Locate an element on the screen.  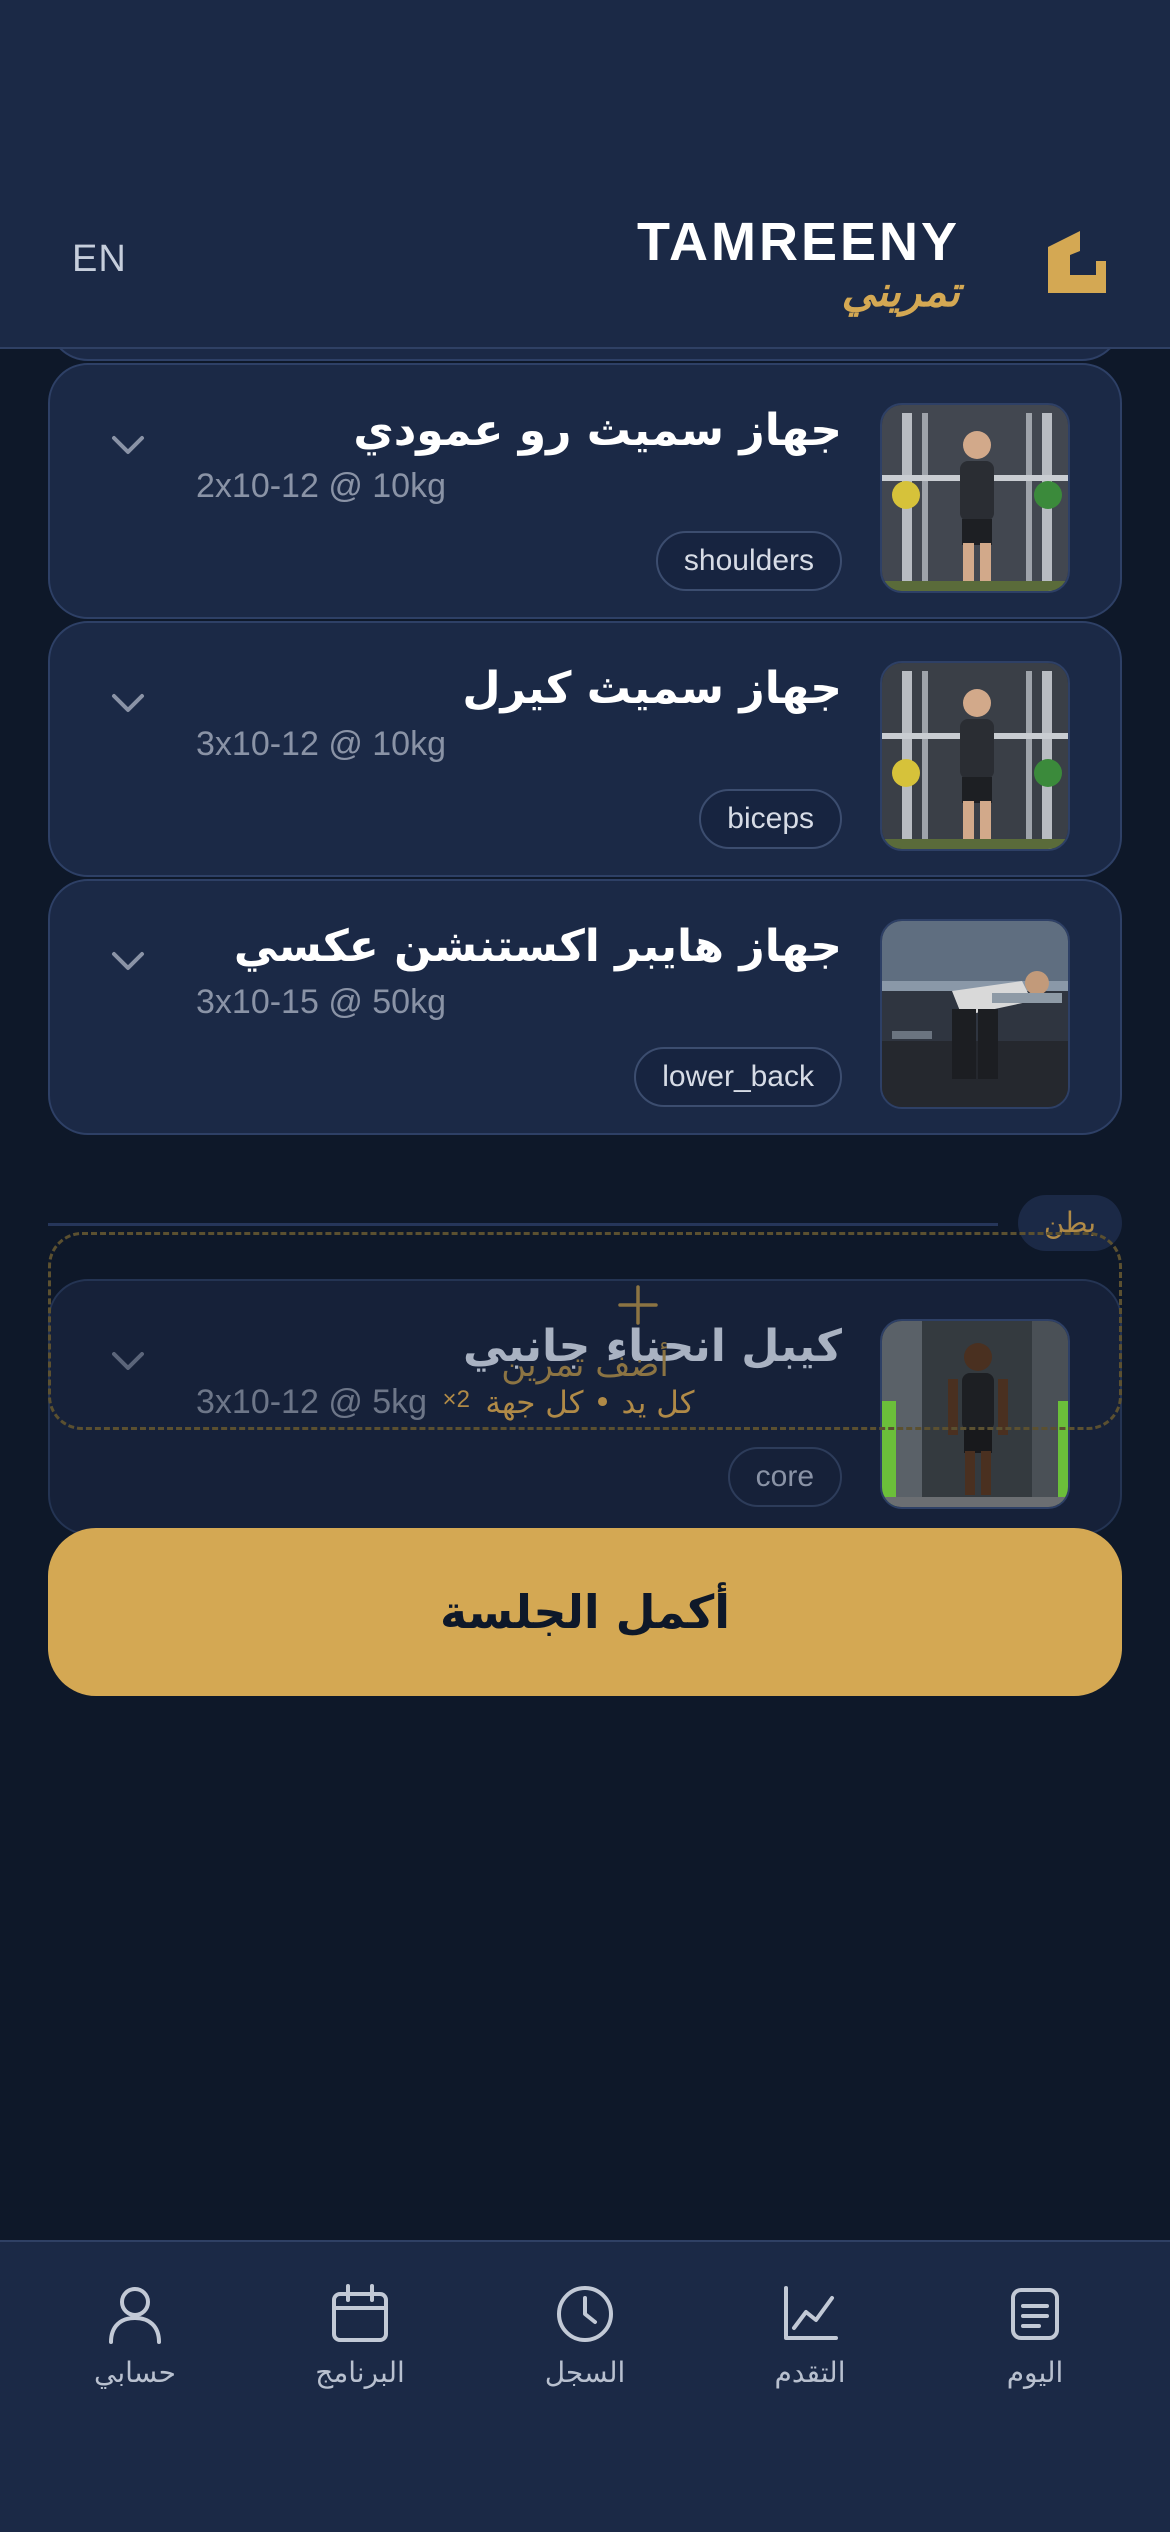
exercise-prescription: 2x10-12 @ 10kg is located at coordinates (321, 486).